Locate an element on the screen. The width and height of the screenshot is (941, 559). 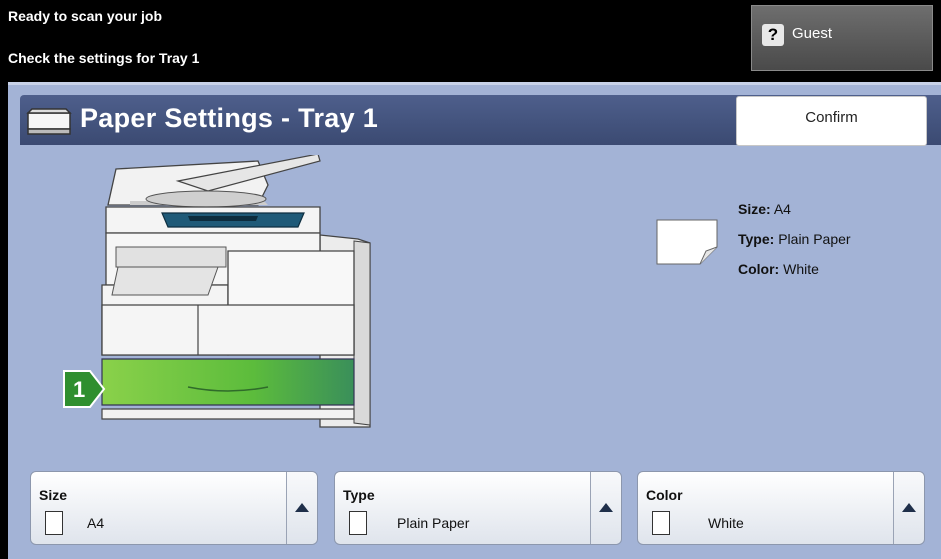
size-swatch-icon is located at coordinates (54, 523).